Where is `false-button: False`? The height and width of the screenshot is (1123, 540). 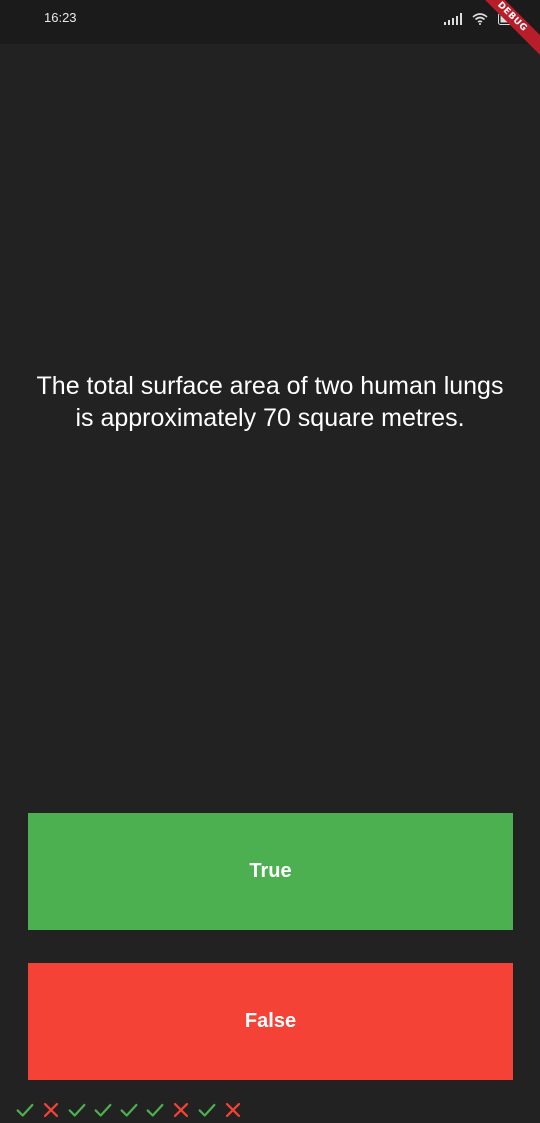 false-button: False is located at coordinates (270, 1021).